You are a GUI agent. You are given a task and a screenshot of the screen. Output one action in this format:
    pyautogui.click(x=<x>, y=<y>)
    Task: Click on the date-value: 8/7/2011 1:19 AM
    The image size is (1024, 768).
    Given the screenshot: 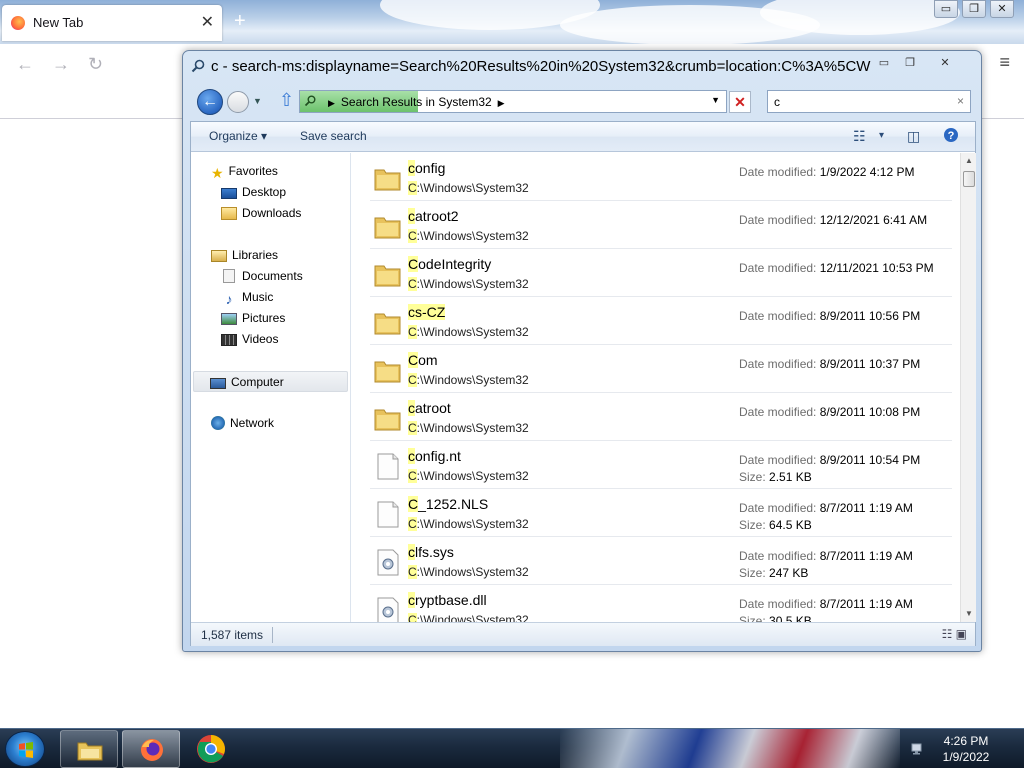 What is the action you would take?
    pyautogui.click(x=866, y=556)
    